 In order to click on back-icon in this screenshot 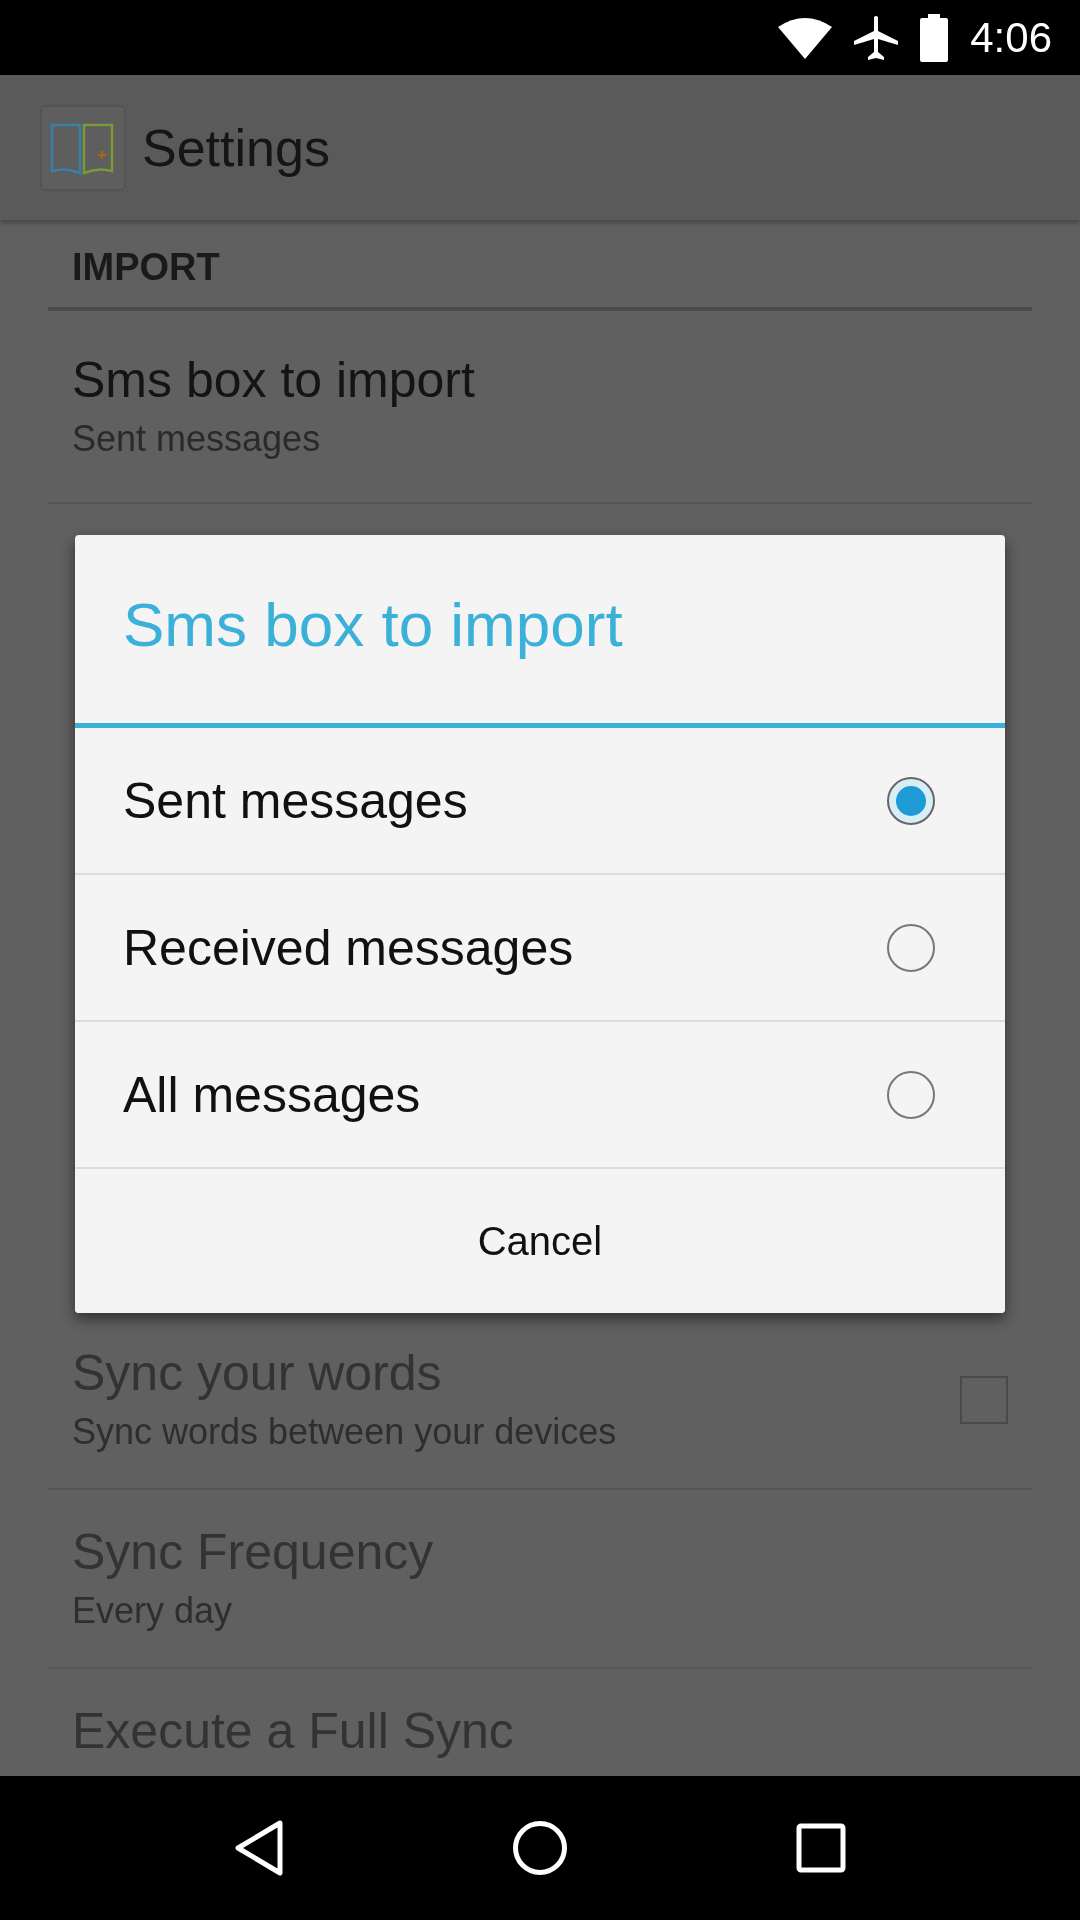, I will do `click(259, 1848)`.